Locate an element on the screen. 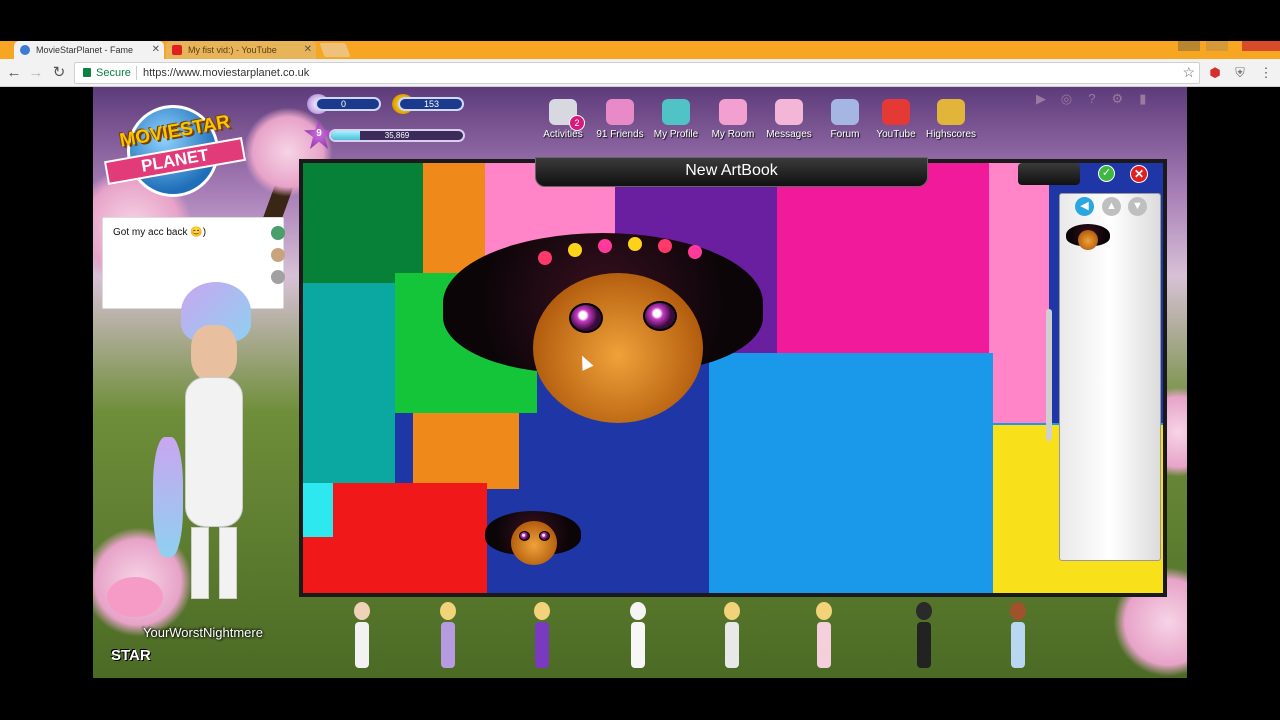 Image resolution: width=1280 pixels, height=720 pixels. menu-label: 91 Friends is located at coordinates (620, 134).